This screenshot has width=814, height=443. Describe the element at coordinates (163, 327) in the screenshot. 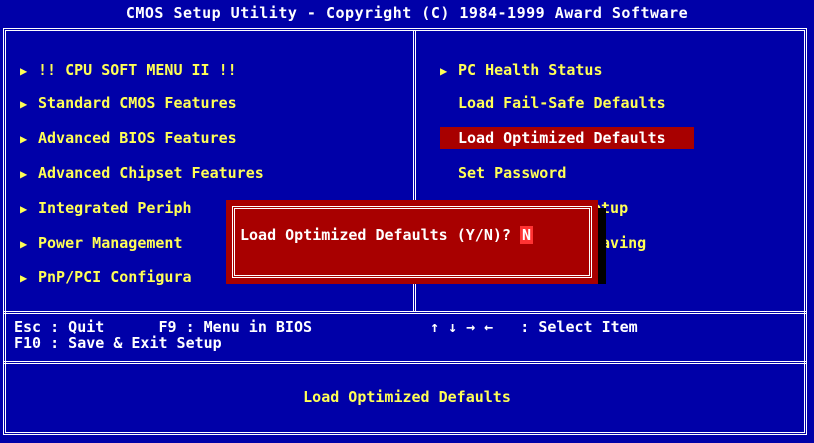

I see `help-quit-menu: Esc : Quit F9 : Menu in BIOS` at that location.